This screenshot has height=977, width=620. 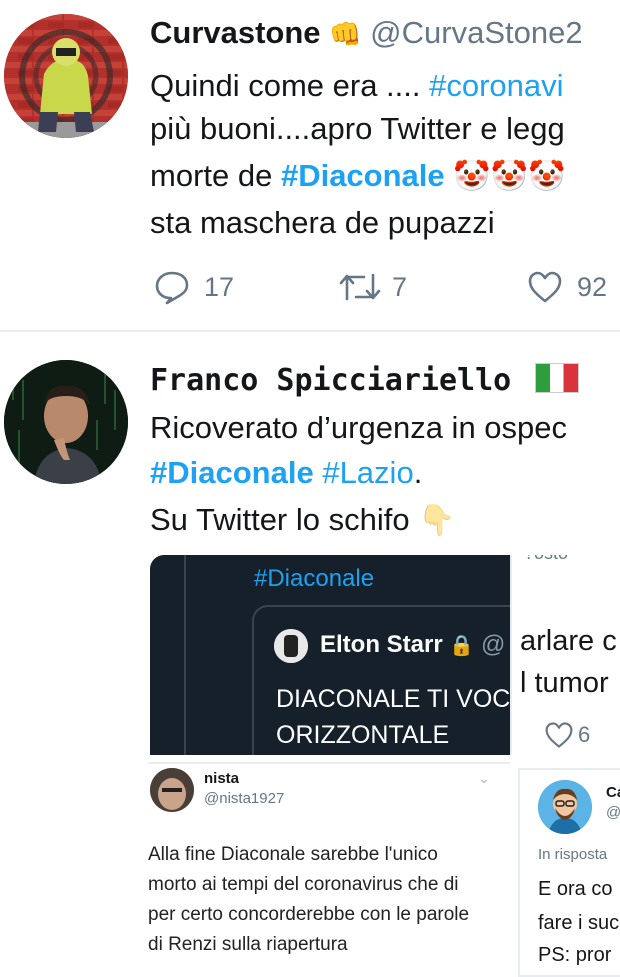 What do you see at coordinates (345, 34) in the screenshot?
I see `fist-emoji-icon: 👊` at bounding box center [345, 34].